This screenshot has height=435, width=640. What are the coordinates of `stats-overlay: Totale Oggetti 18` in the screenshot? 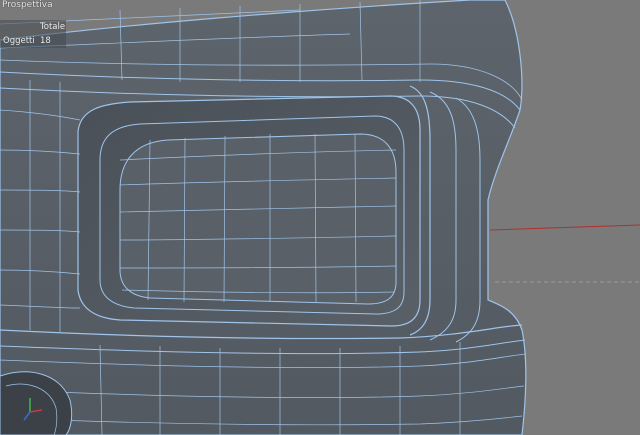 It's located at (33, 34).